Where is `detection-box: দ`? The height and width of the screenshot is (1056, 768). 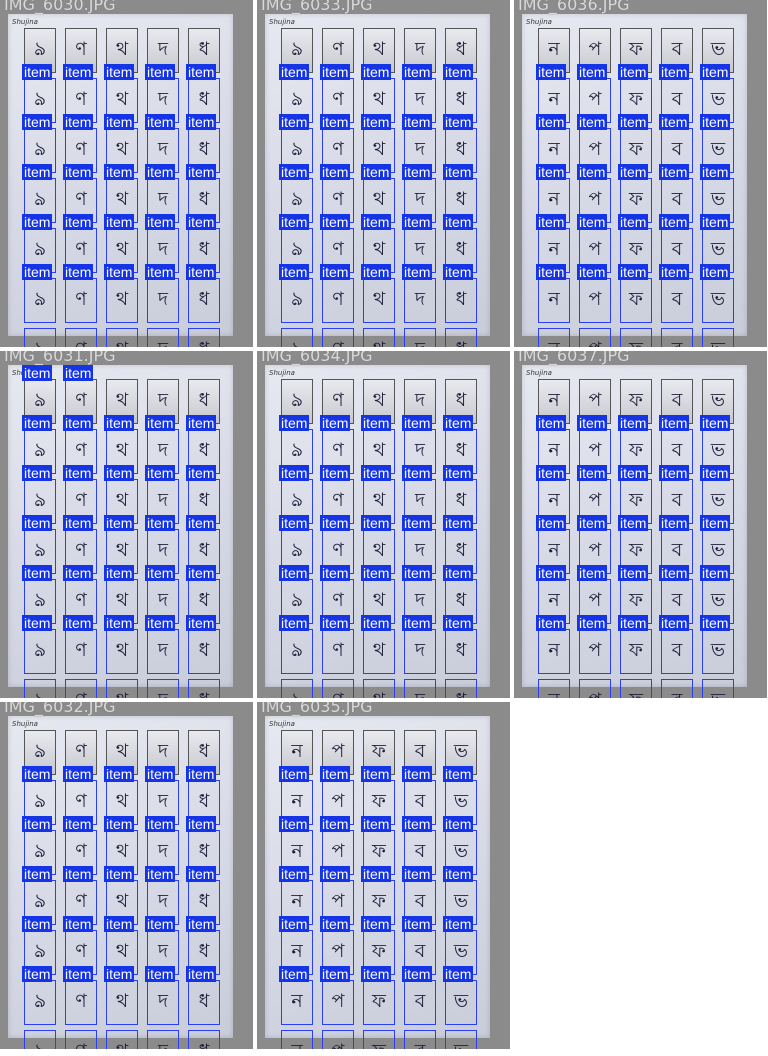 detection-box: দ is located at coordinates (163, 688).